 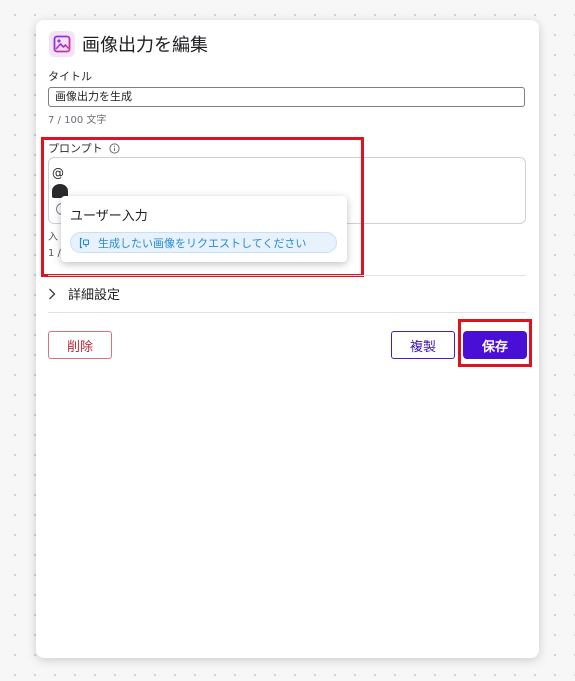 What do you see at coordinates (495, 343) in the screenshot?
I see `save-highlight-box` at bounding box center [495, 343].